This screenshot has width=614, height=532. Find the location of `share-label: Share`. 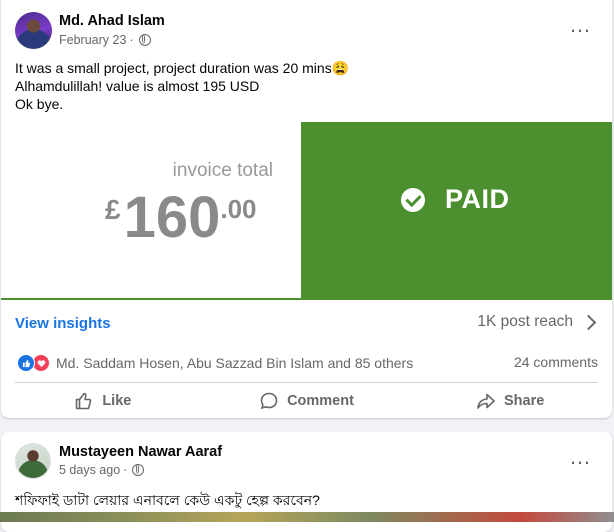

share-label: Share is located at coordinates (524, 401).